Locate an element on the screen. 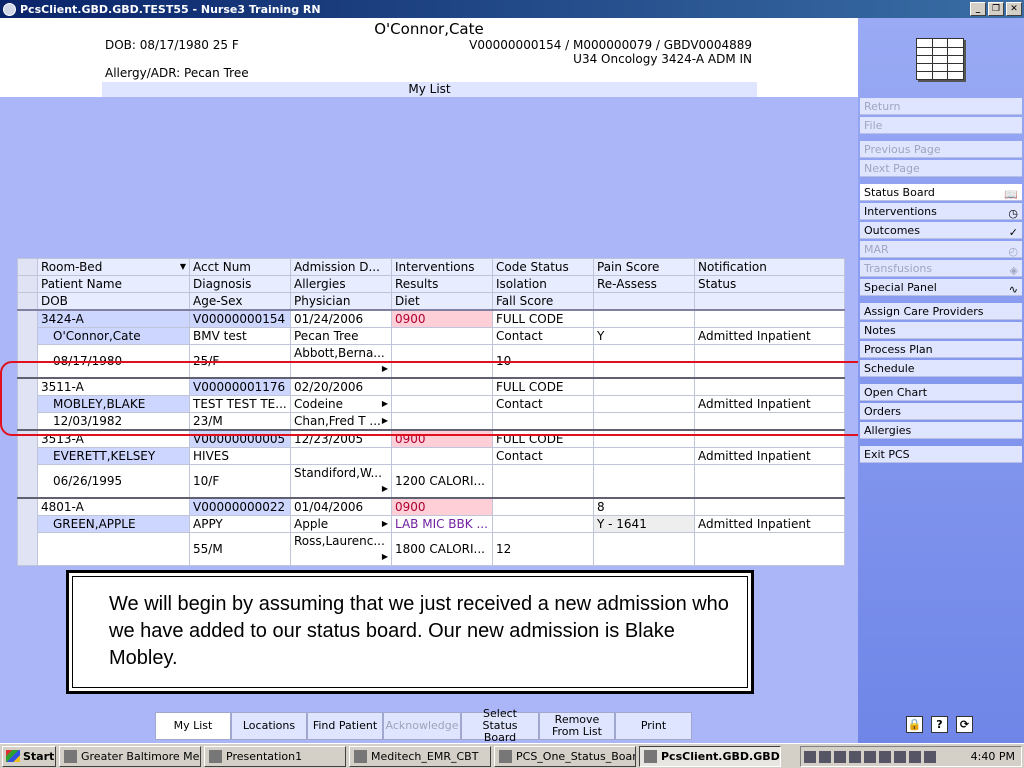  cell-room-bed: 4801-A is located at coordinates (113, 506).